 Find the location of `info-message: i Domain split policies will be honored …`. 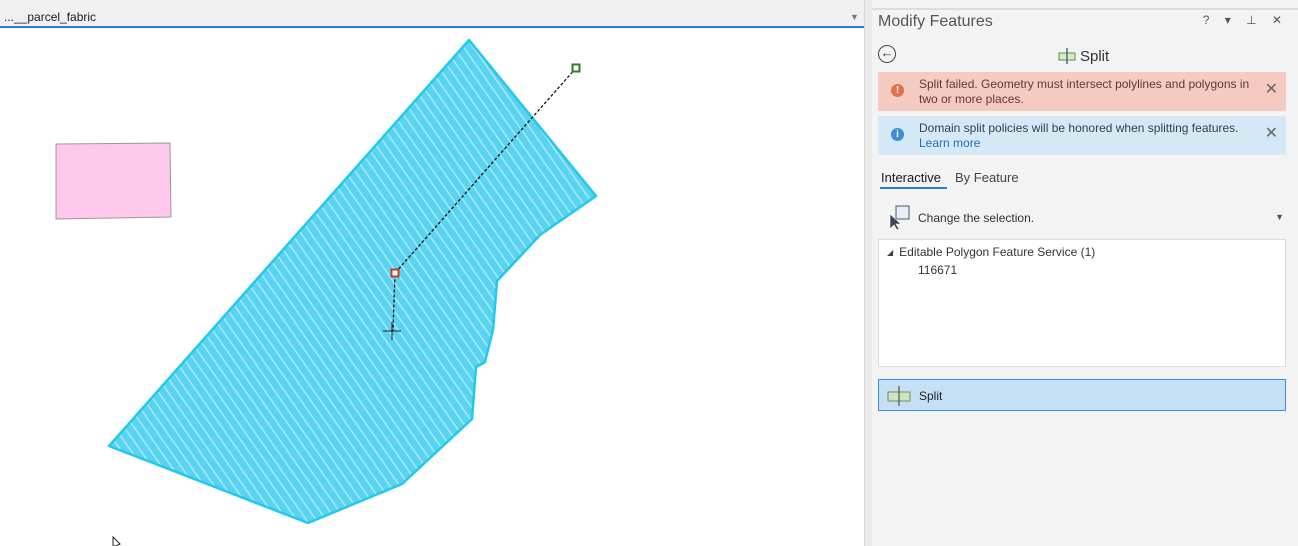

info-message: i Domain split policies will be honored … is located at coordinates (1082, 135).